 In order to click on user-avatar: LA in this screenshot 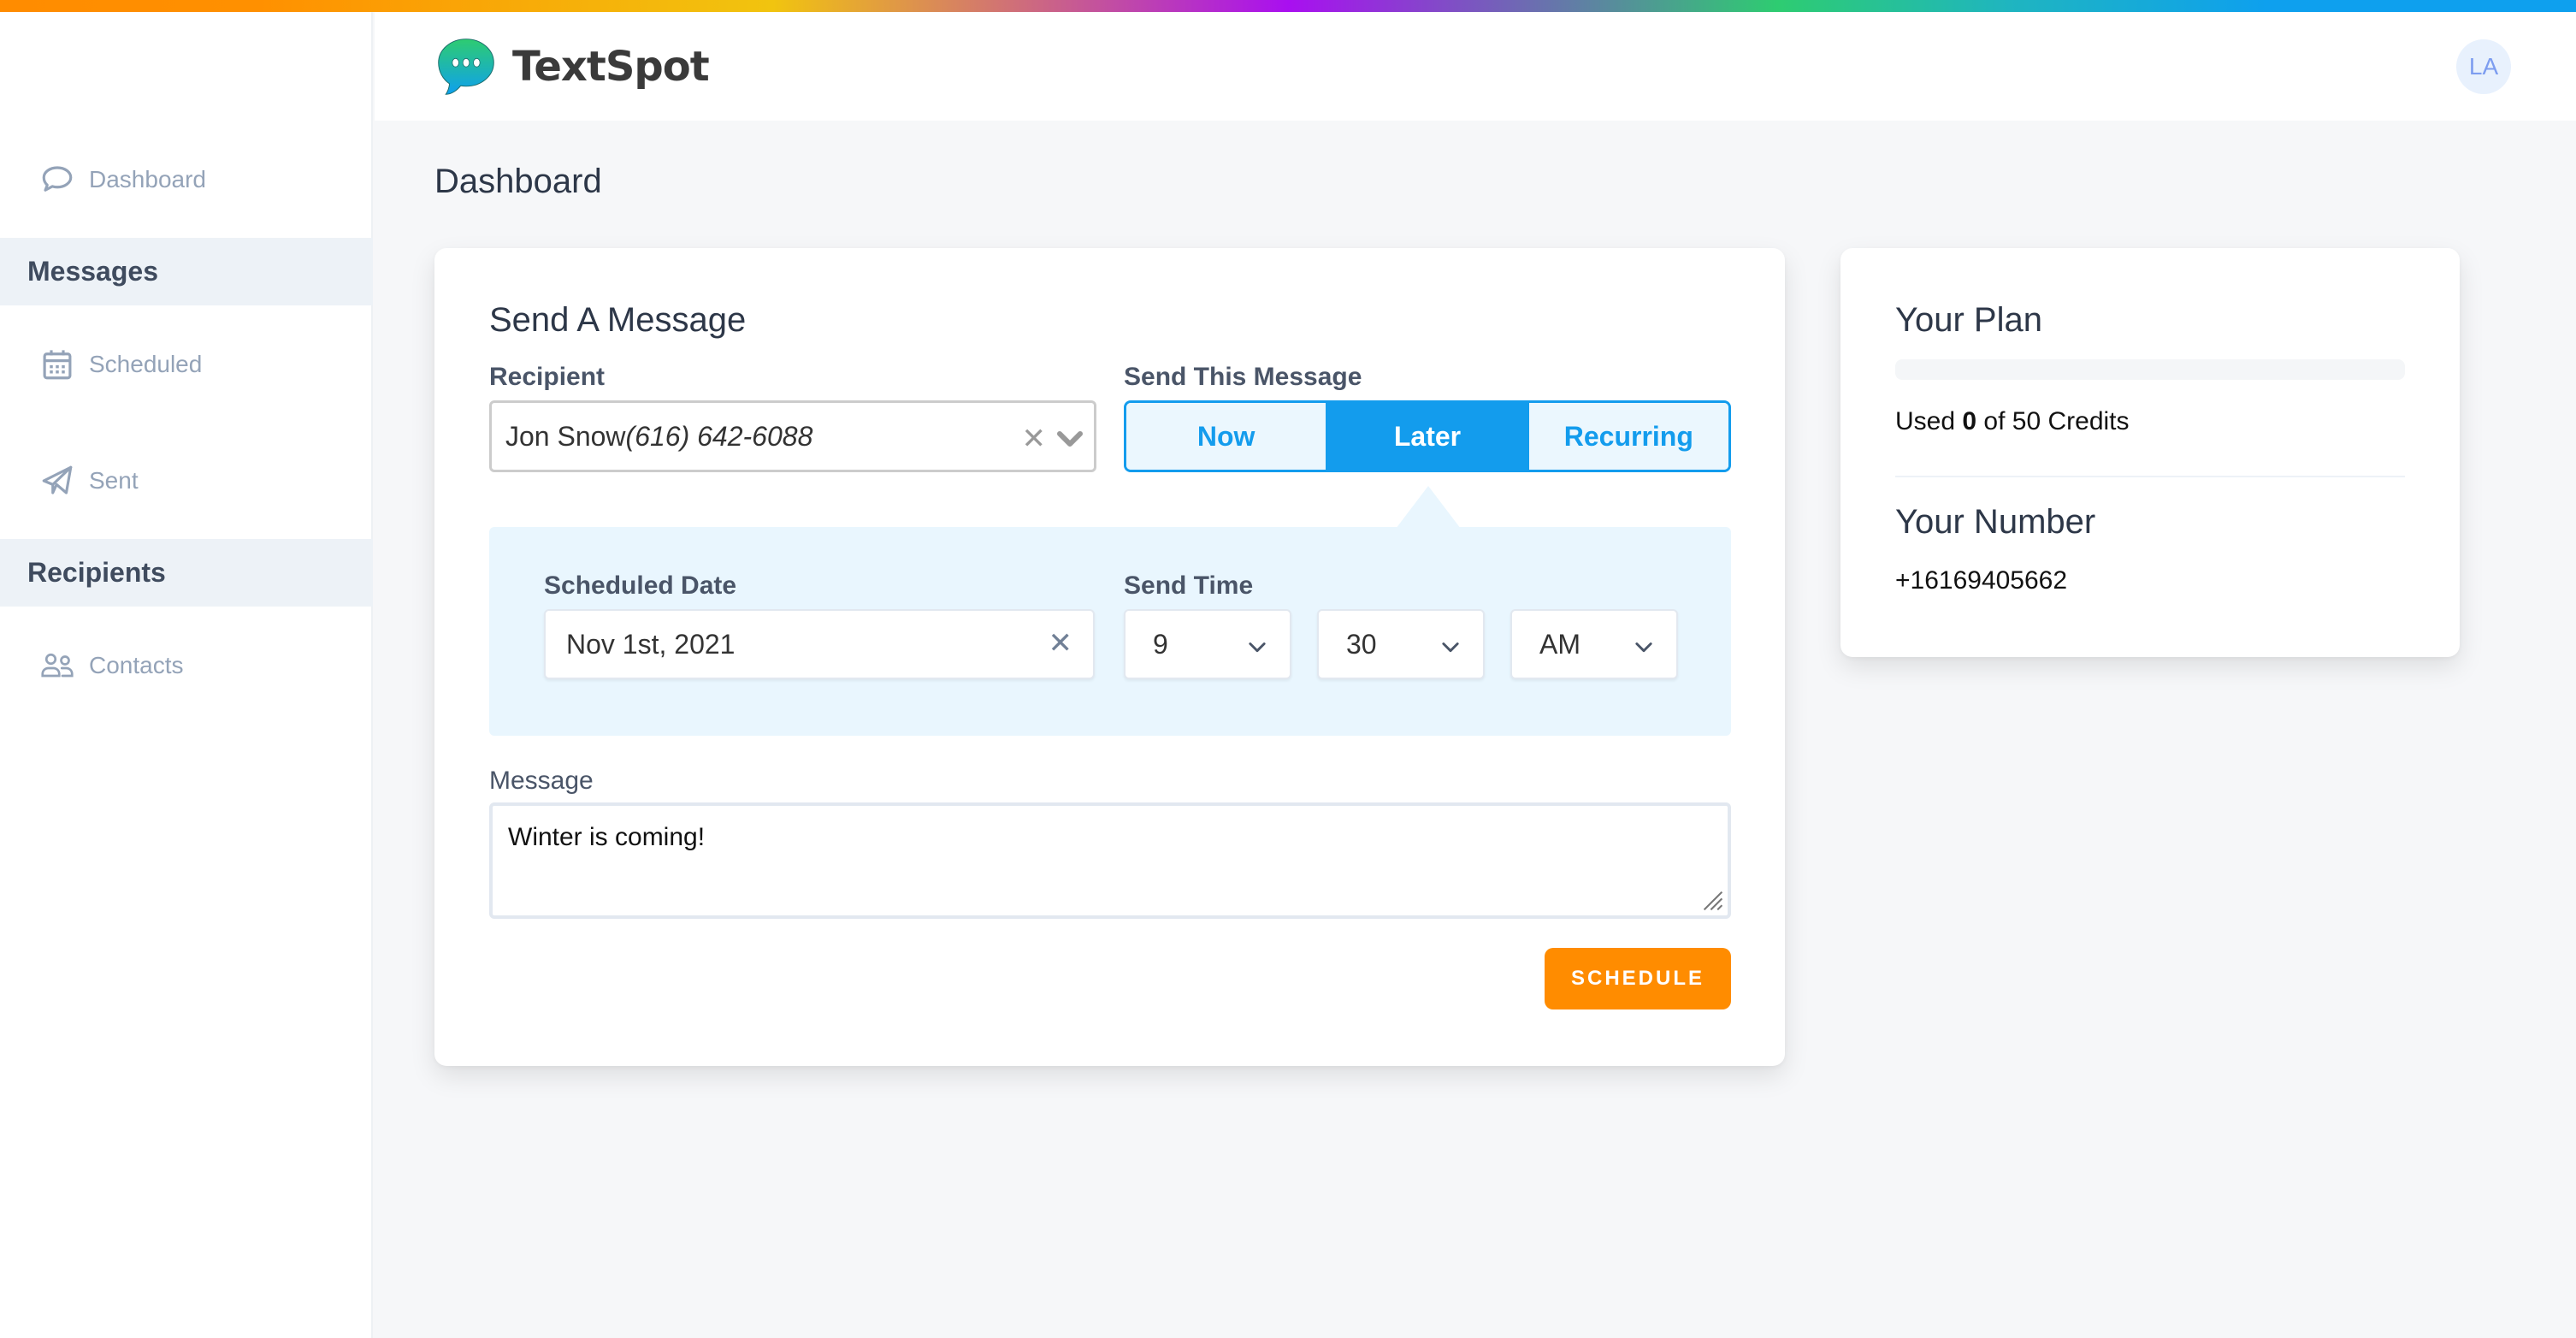, I will do `click(2483, 66)`.